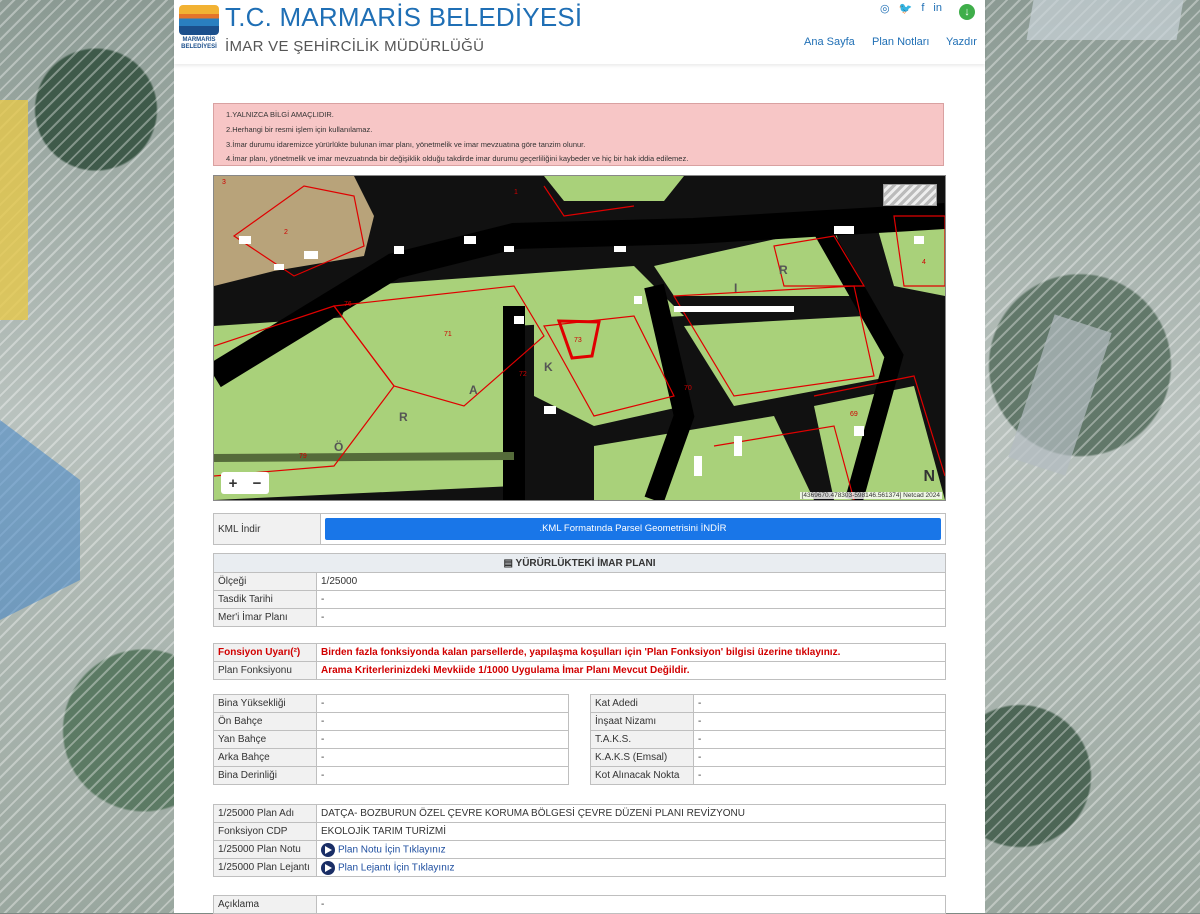 The image size is (1200, 914). Describe the element at coordinates (265, 775) in the screenshot. I see `row-label: Bina Derinliği` at that location.